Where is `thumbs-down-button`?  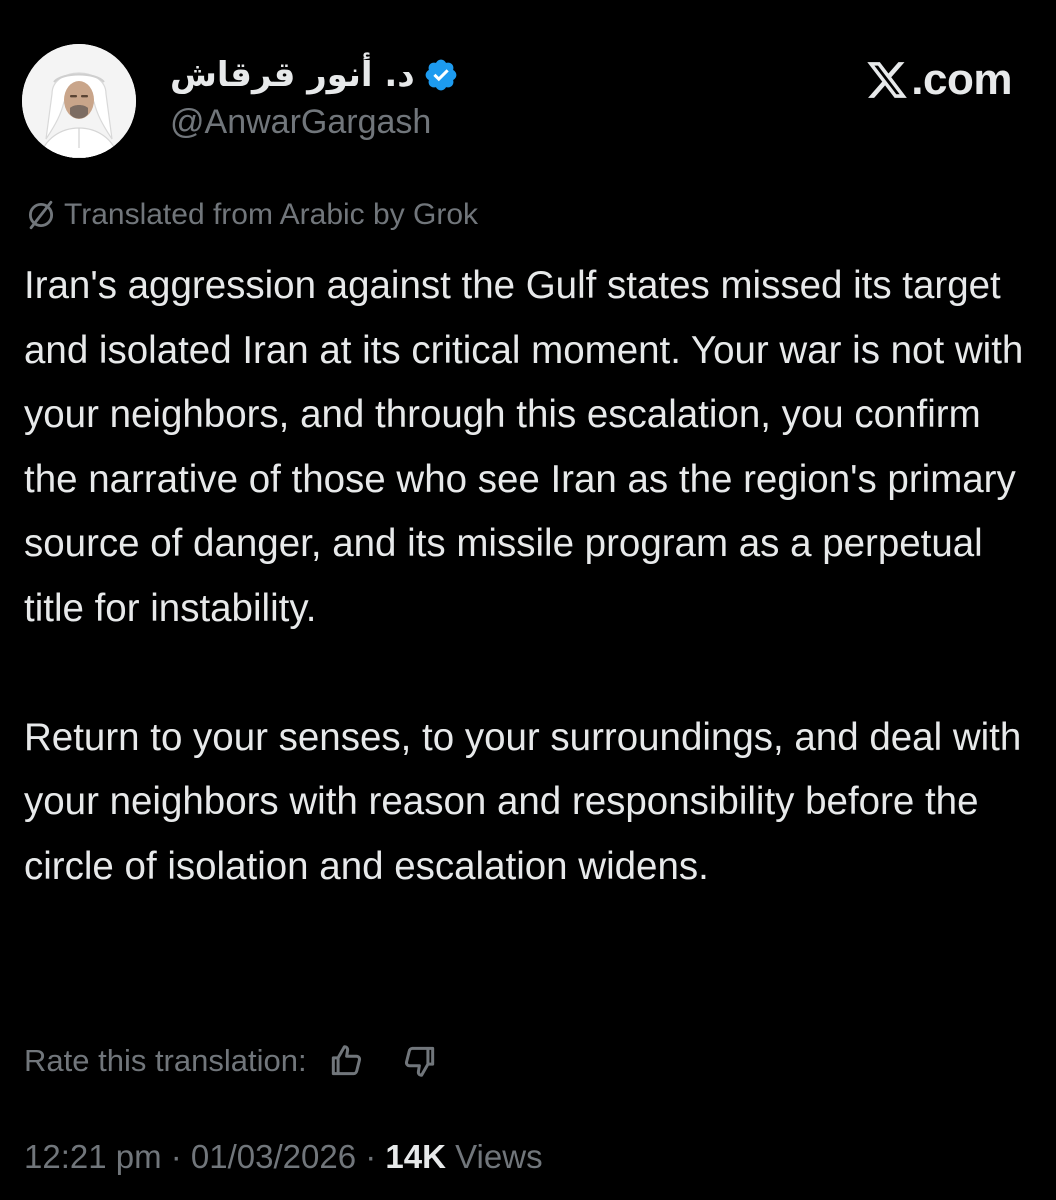 thumbs-down-button is located at coordinates (420, 1061).